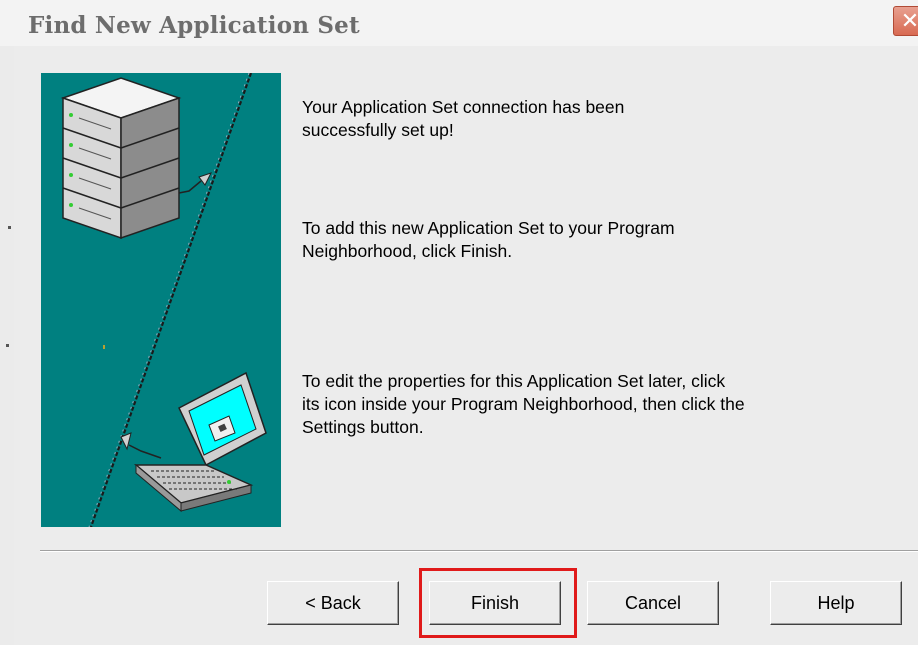 The image size is (918, 645). Describe the element at coordinates (200, 442) in the screenshot. I see `laptop-icon` at that location.